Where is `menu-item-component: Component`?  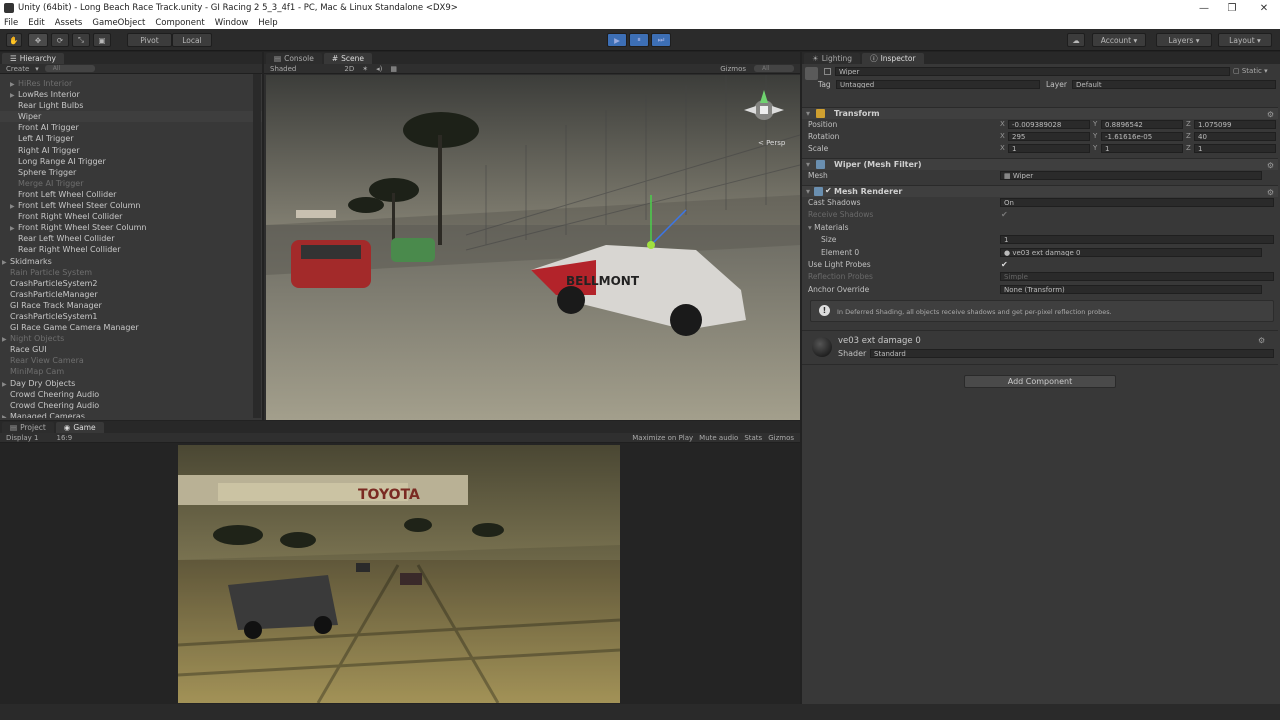 menu-item-component: Component is located at coordinates (179, 23).